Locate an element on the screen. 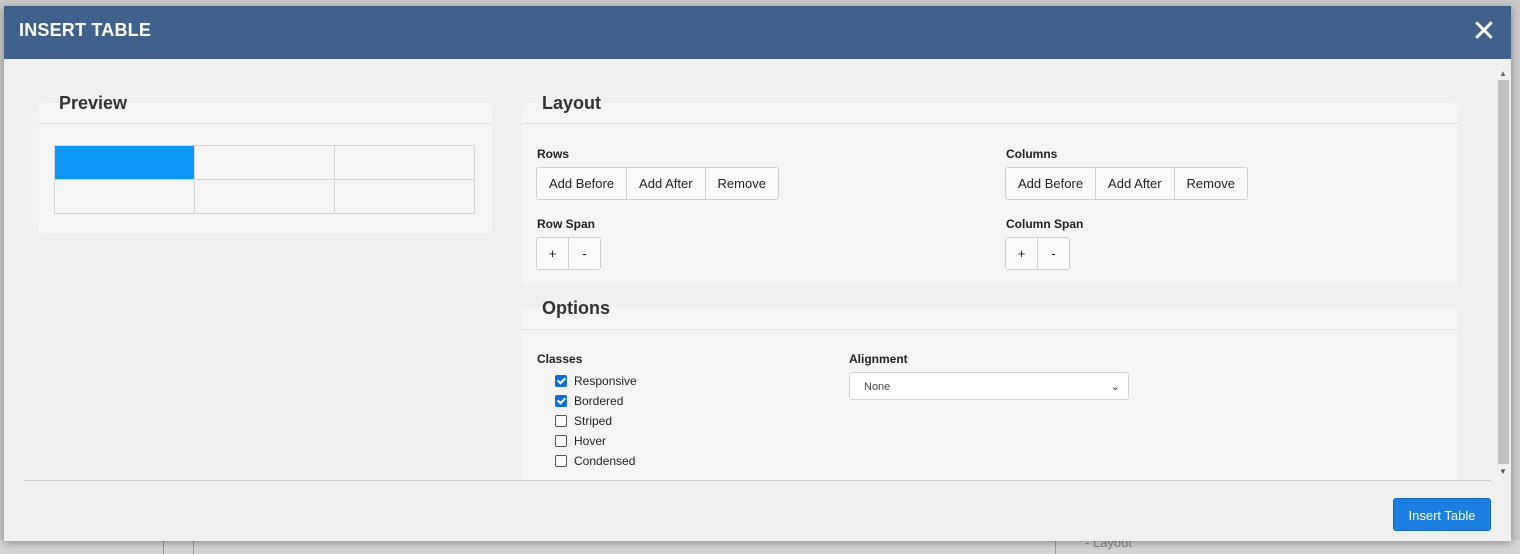 The width and height of the screenshot is (1520, 554). class-option-label: Hover is located at coordinates (590, 441).